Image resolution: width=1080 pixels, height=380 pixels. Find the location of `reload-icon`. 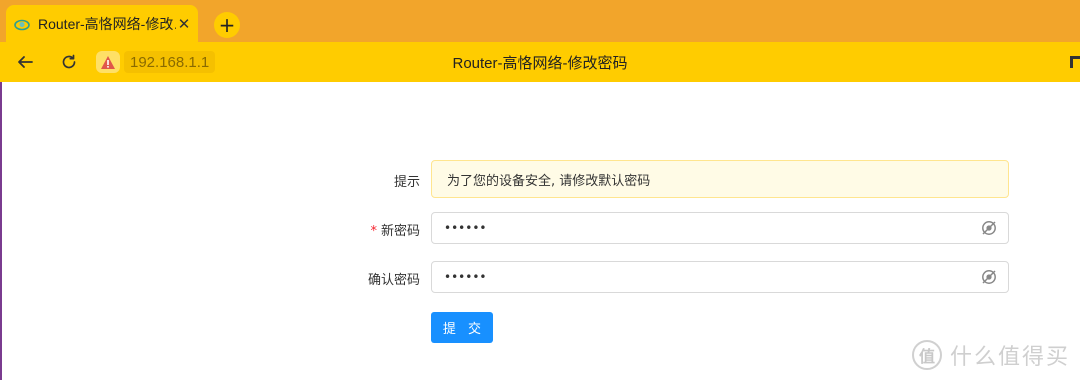

reload-icon is located at coordinates (69, 61).